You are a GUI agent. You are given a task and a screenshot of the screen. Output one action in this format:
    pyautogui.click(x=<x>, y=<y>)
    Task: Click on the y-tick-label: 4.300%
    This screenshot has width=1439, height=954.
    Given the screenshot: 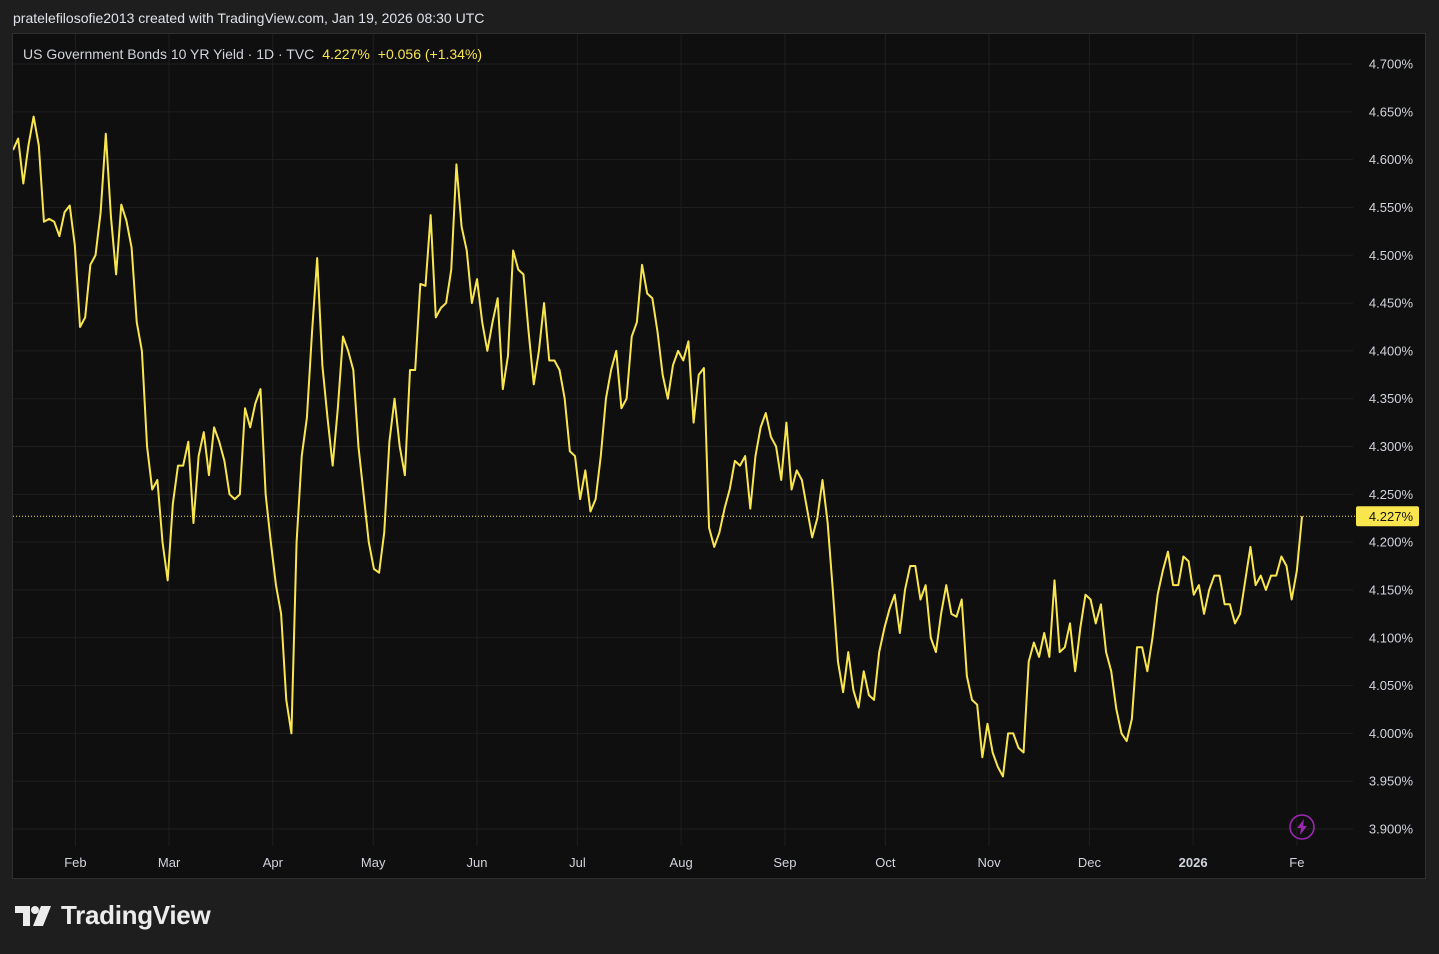 What is the action you would take?
    pyautogui.click(x=1391, y=446)
    